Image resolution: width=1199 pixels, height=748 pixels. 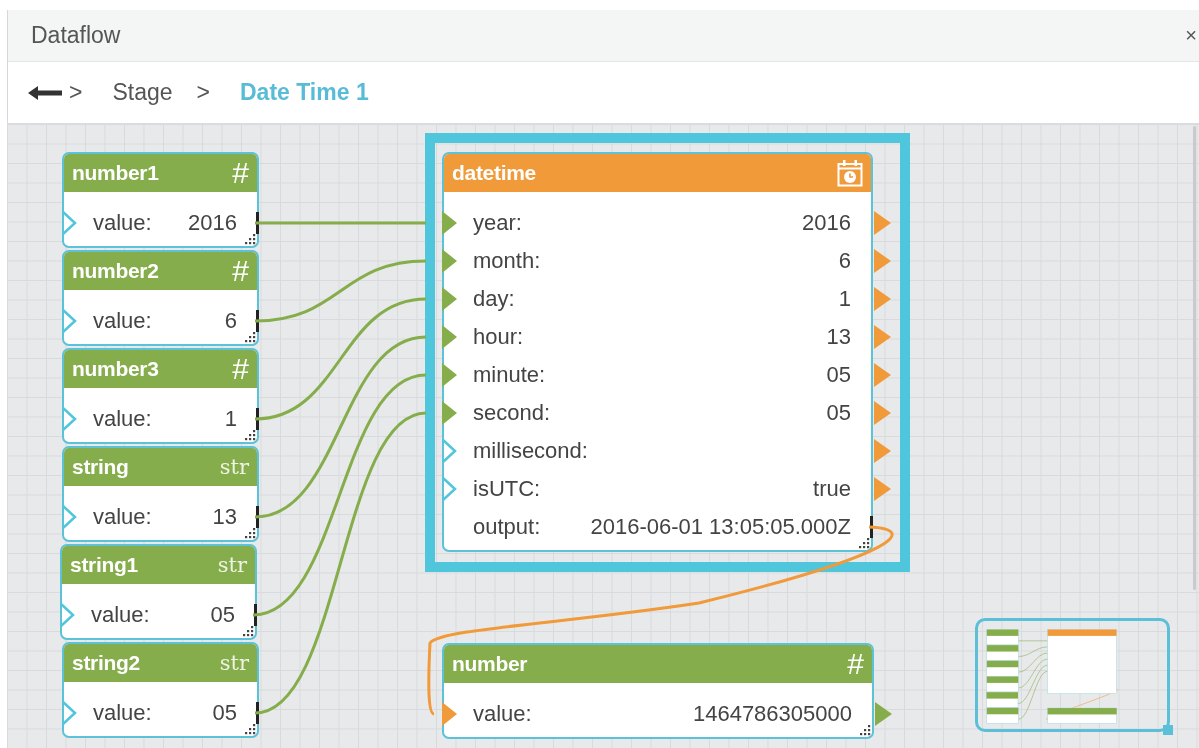 I want to click on field-label: day:, so click(x=494, y=299).